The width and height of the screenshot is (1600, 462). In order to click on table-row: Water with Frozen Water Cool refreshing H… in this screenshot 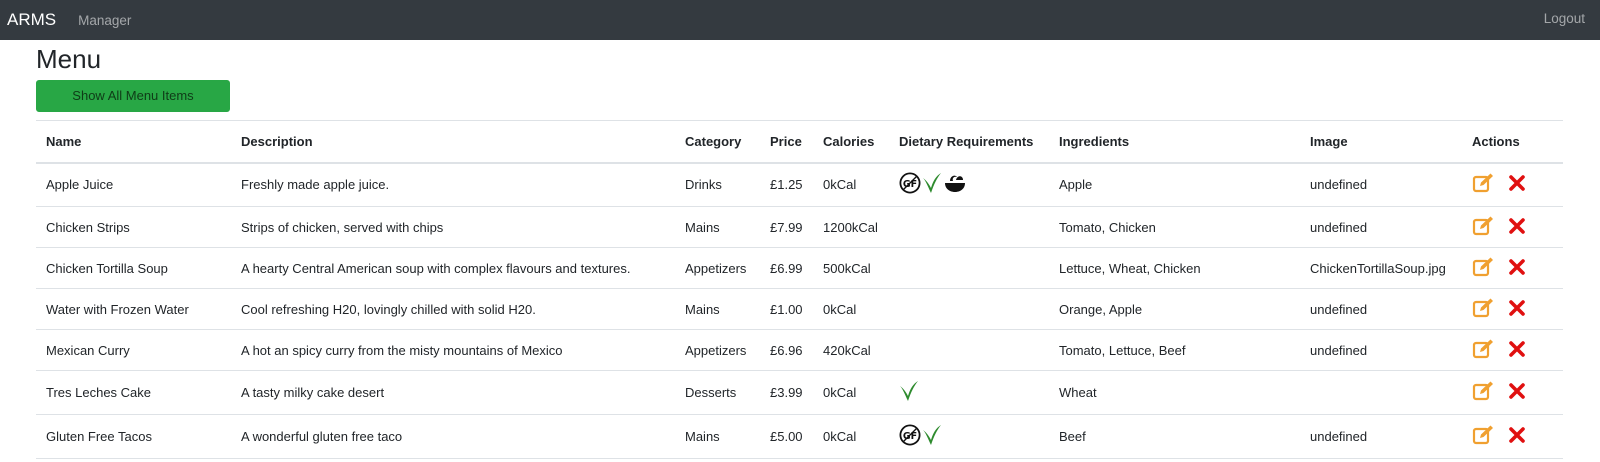, I will do `click(799, 309)`.